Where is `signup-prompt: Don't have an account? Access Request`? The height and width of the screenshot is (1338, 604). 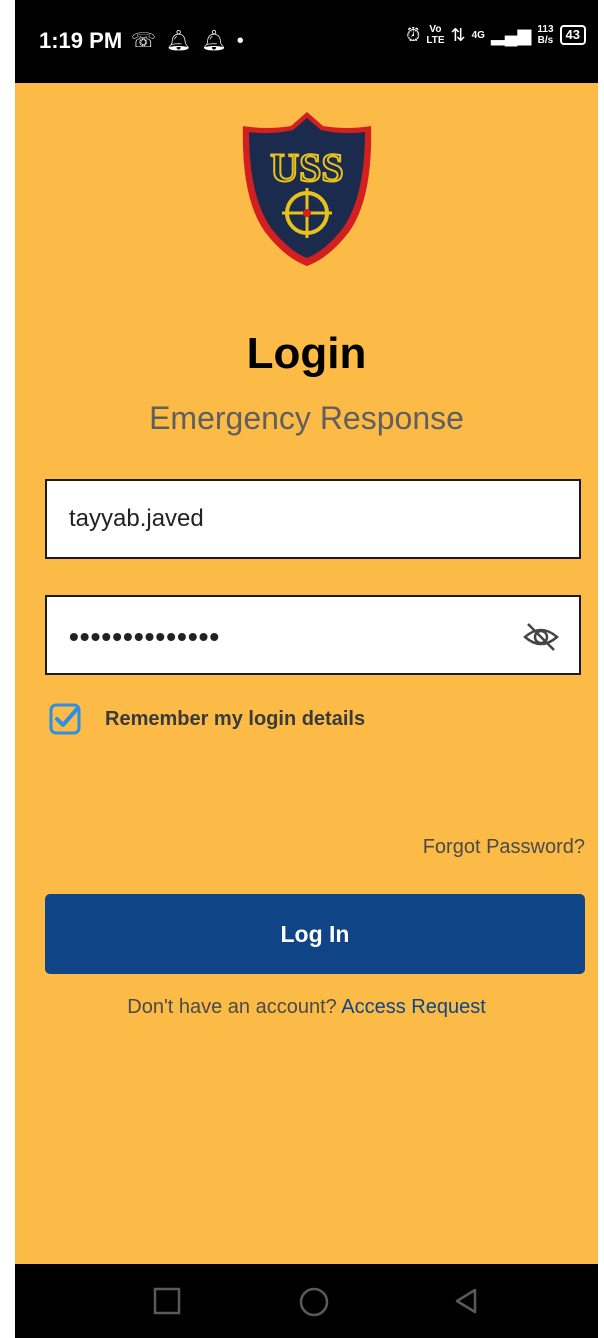 signup-prompt: Don't have an account? Access Request is located at coordinates (306, 1007).